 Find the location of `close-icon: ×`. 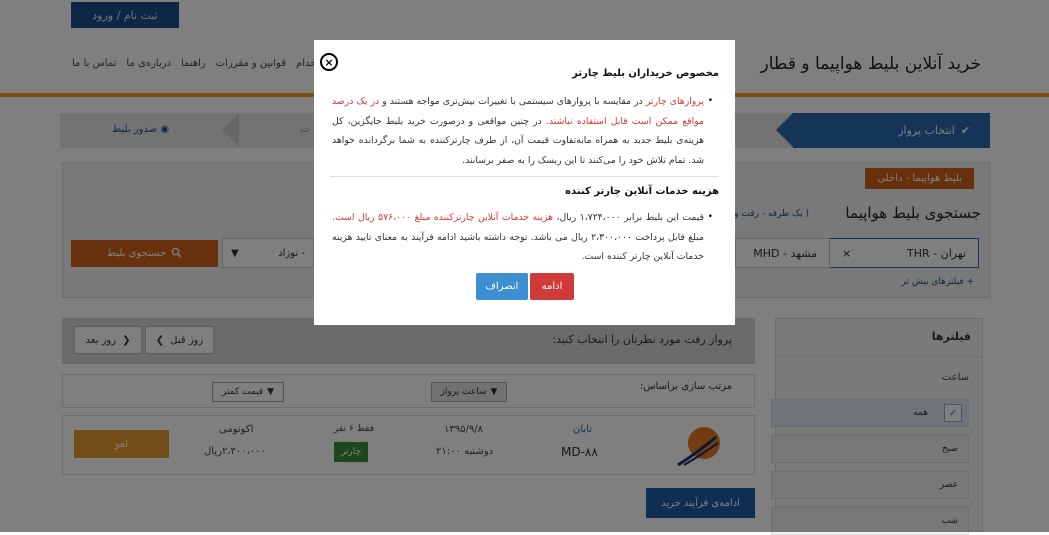

close-icon: × is located at coordinates (329, 62).